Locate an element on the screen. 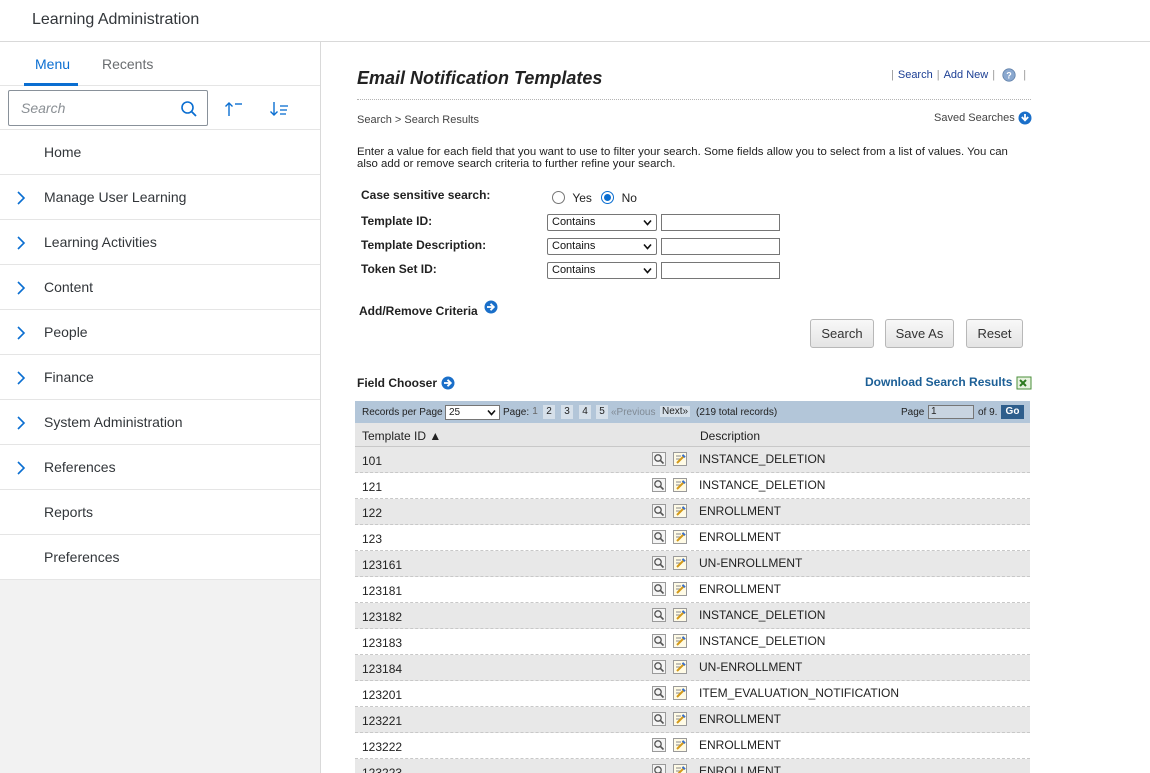 The image size is (1150, 773). sidebar-item-finance: Finance is located at coordinates (160, 377).